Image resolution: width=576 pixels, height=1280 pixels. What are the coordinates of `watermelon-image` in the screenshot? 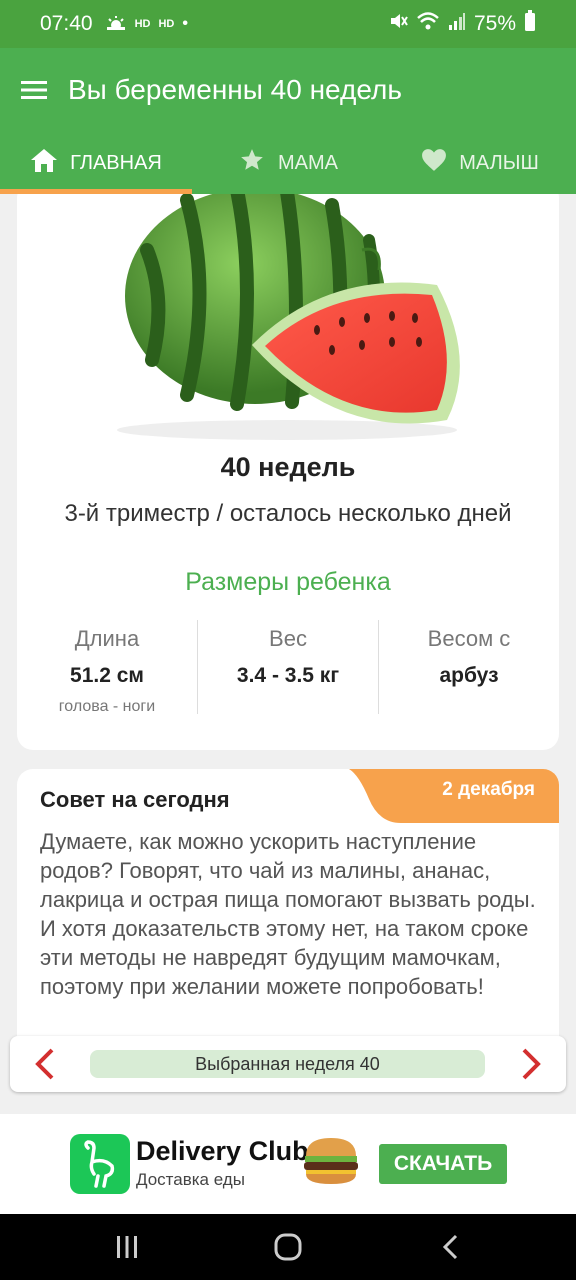 It's located at (288, 317).